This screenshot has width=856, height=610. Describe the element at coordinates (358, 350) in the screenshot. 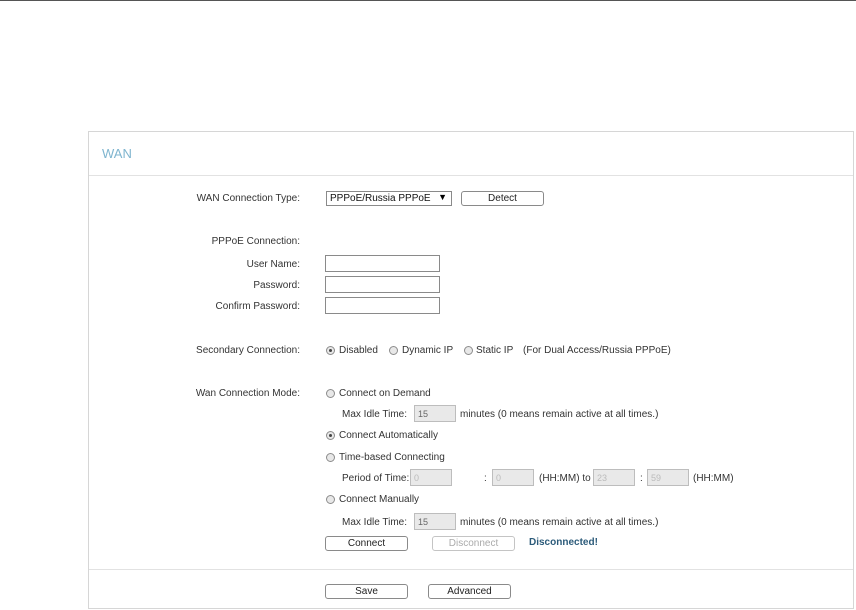

I see `secondary-disabled-label: Disabled` at that location.